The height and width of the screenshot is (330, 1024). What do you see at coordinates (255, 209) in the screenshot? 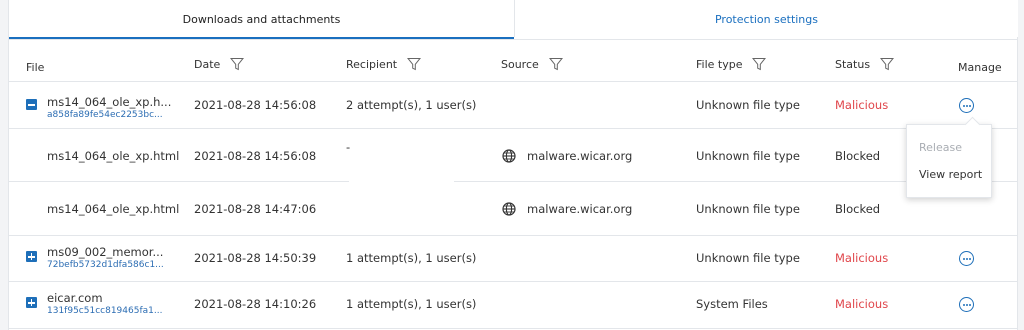
I see `date-cell: 2021-08-28 14:47:06` at bounding box center [255, 209].